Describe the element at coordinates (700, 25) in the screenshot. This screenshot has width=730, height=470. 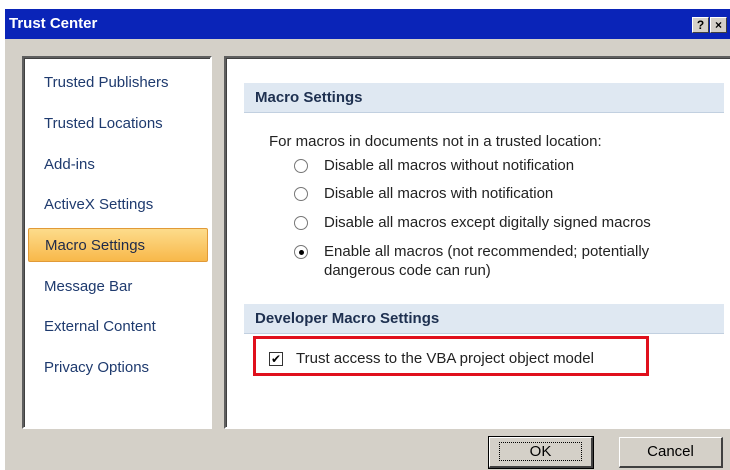
I see `help-icon: ?` at that location.